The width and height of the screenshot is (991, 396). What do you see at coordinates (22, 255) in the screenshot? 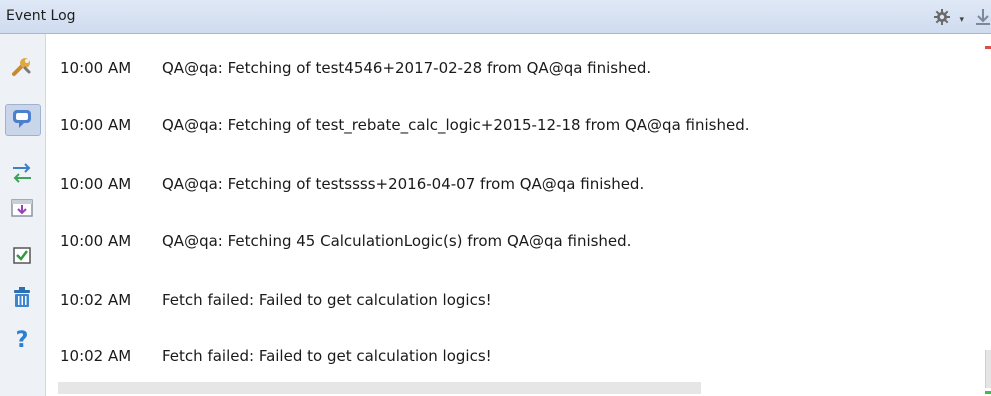
I see `checkbox-icon` at bounding box center [22, 255].